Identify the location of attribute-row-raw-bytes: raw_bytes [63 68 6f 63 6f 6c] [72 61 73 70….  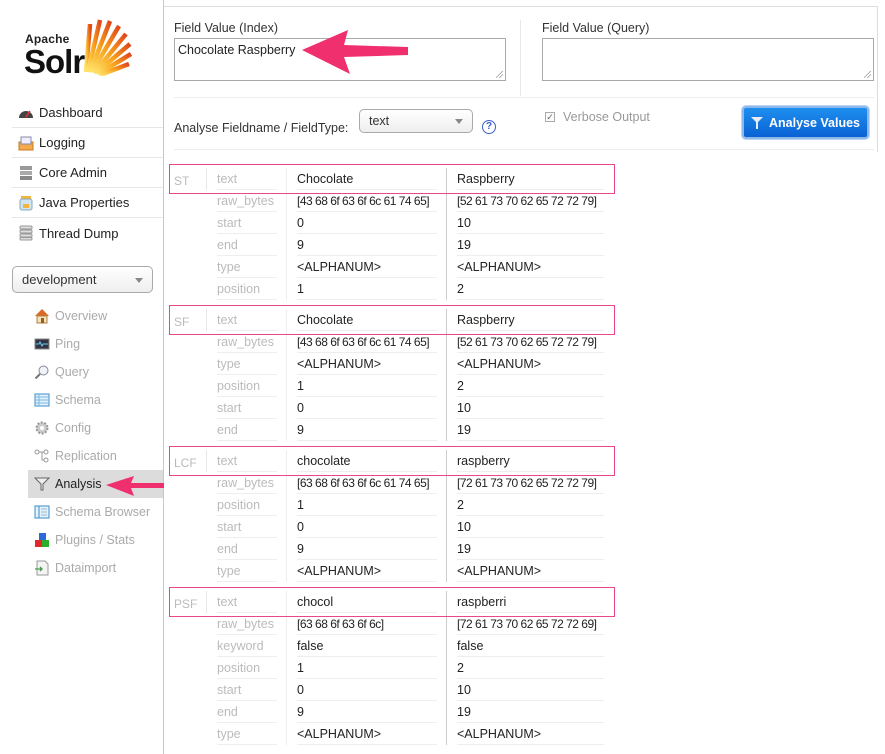
(395, 624).